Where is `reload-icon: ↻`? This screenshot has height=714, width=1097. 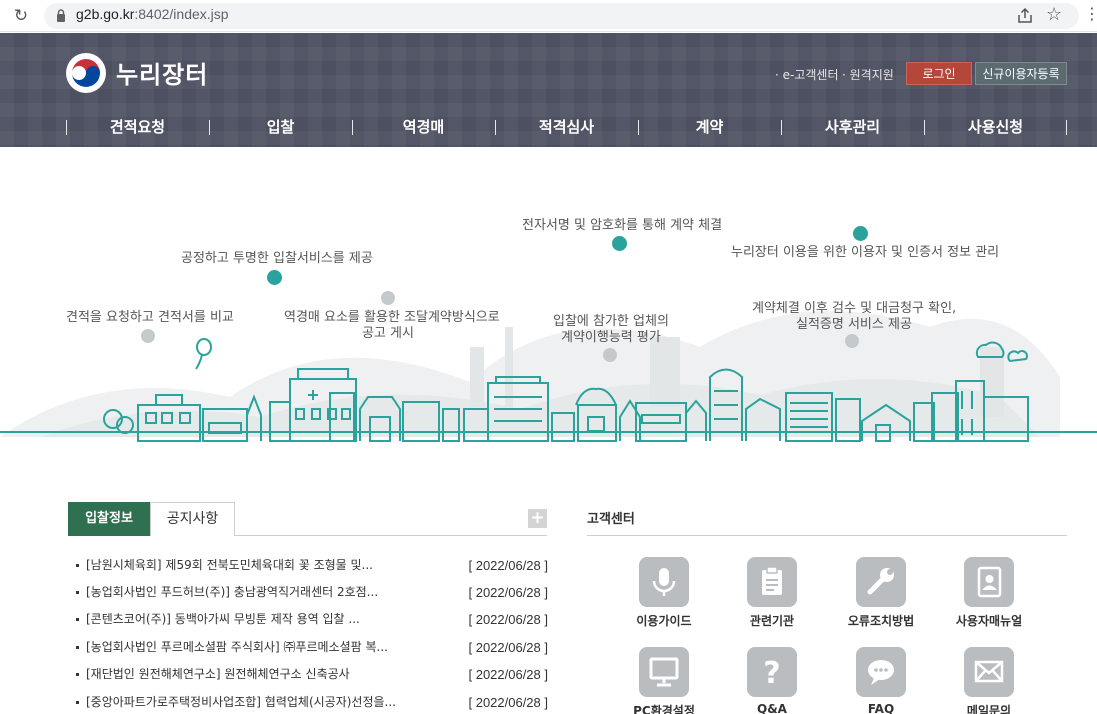
reload-icon: ↻ is located at coordinates (21, 16).